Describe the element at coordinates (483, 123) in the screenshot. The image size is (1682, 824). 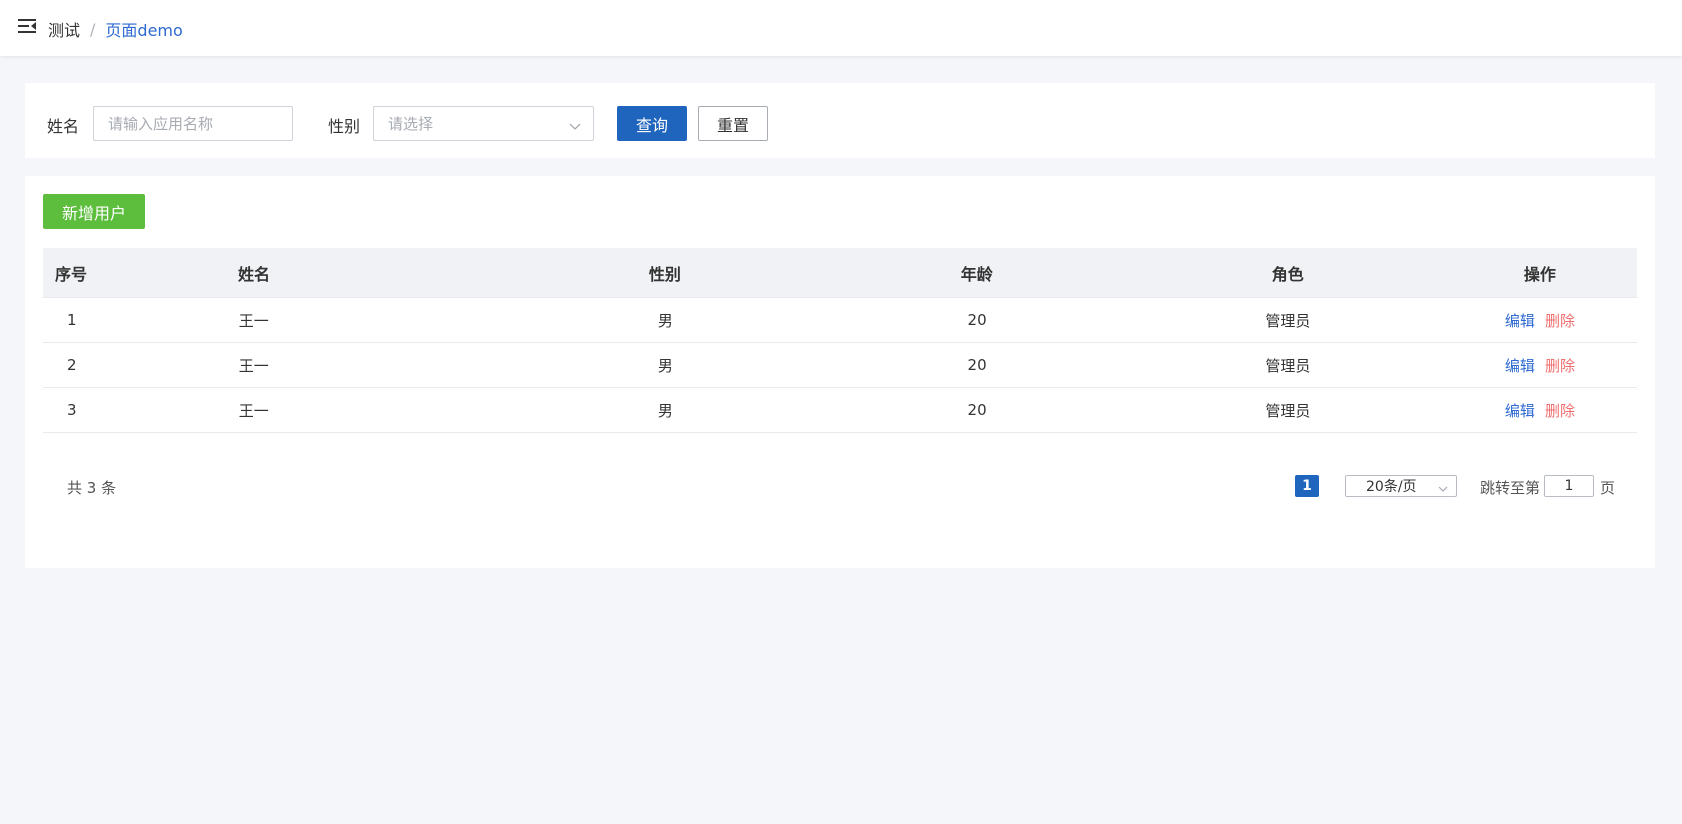
I see `gender-select: 请选择` at that location.